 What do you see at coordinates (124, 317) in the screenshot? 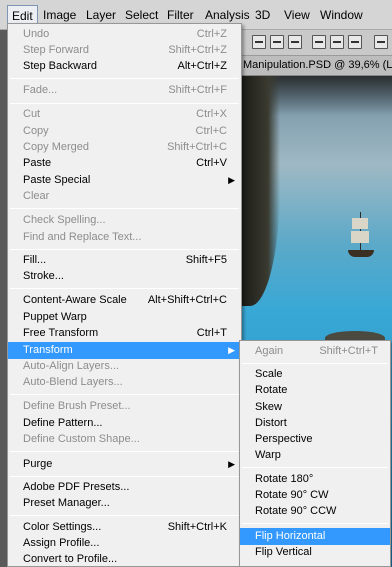
I see `menu-item-puppet-warp: Puppet Warp` at bounding box center [124, 317].